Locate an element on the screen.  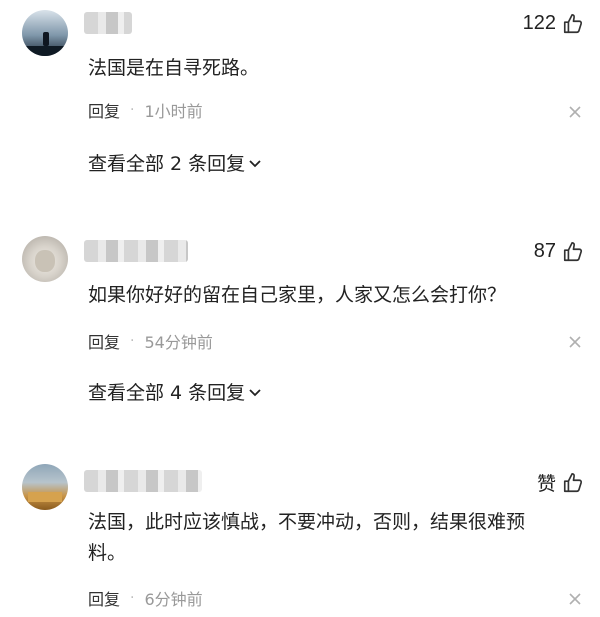
comment-text: 法国是在自寻死路。 is located at coordinates (174, 68).